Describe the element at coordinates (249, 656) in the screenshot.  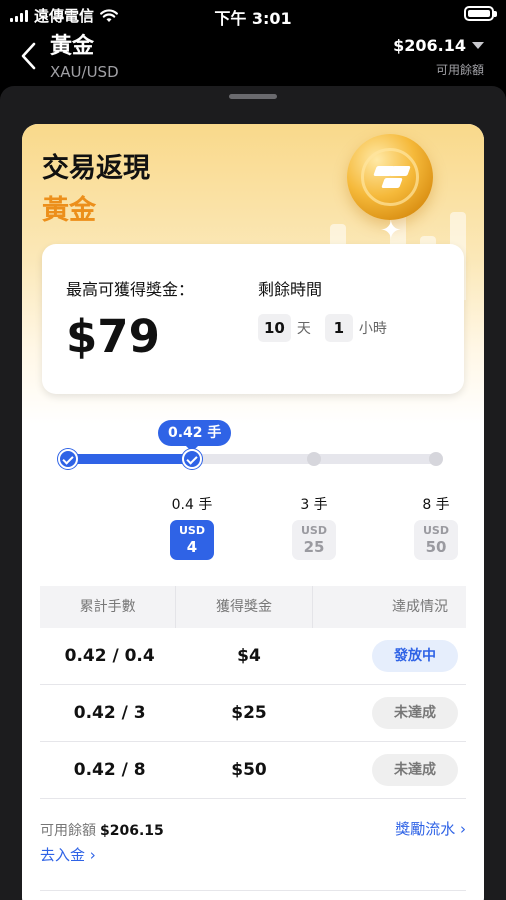
I see `cell-bonus: $4` at that location.